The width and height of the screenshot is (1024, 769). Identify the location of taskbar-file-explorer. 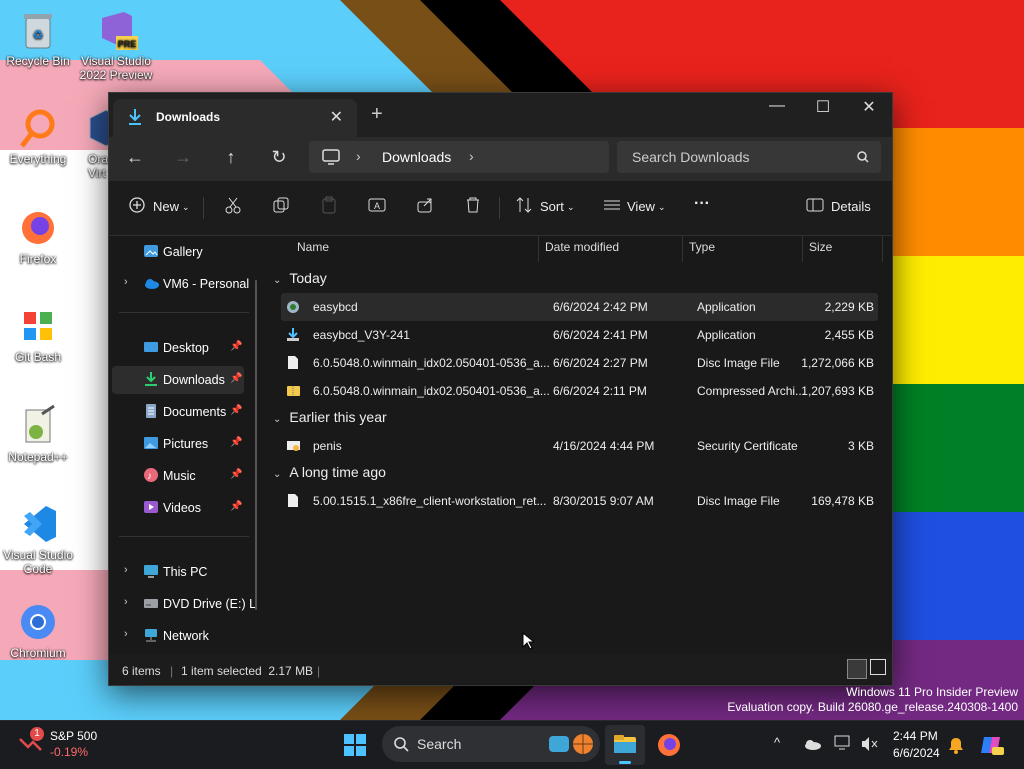
(625, 745).